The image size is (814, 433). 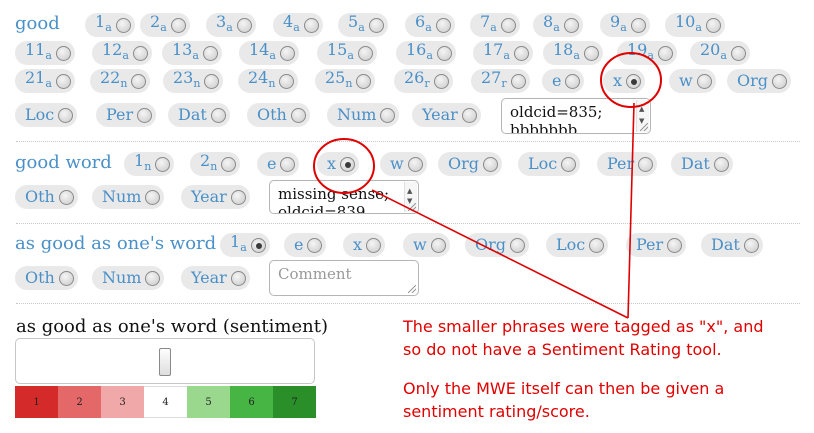 I want to click on tag-option-5a: 5a, so click(x=363, y=24).